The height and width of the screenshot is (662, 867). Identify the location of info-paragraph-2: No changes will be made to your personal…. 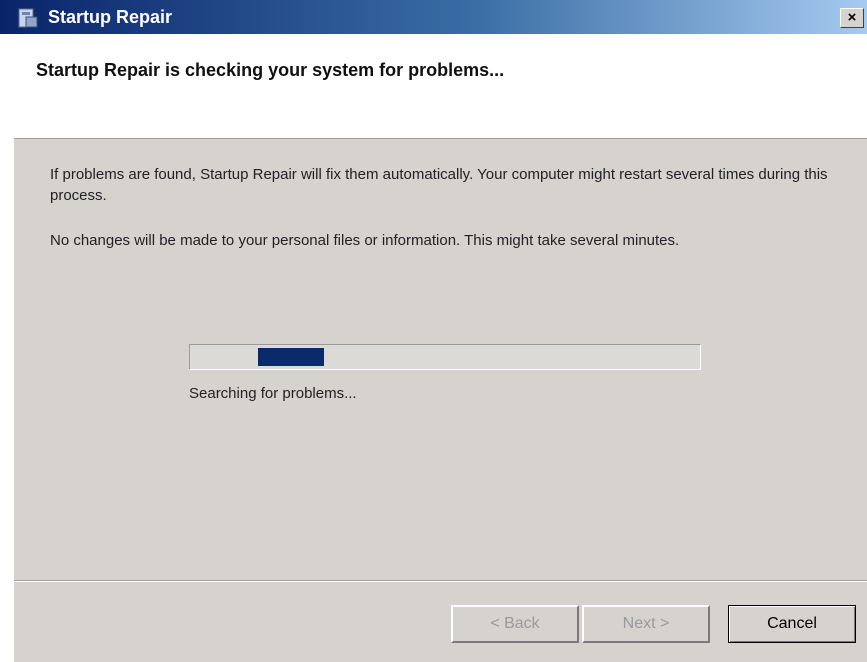
(365, 240).